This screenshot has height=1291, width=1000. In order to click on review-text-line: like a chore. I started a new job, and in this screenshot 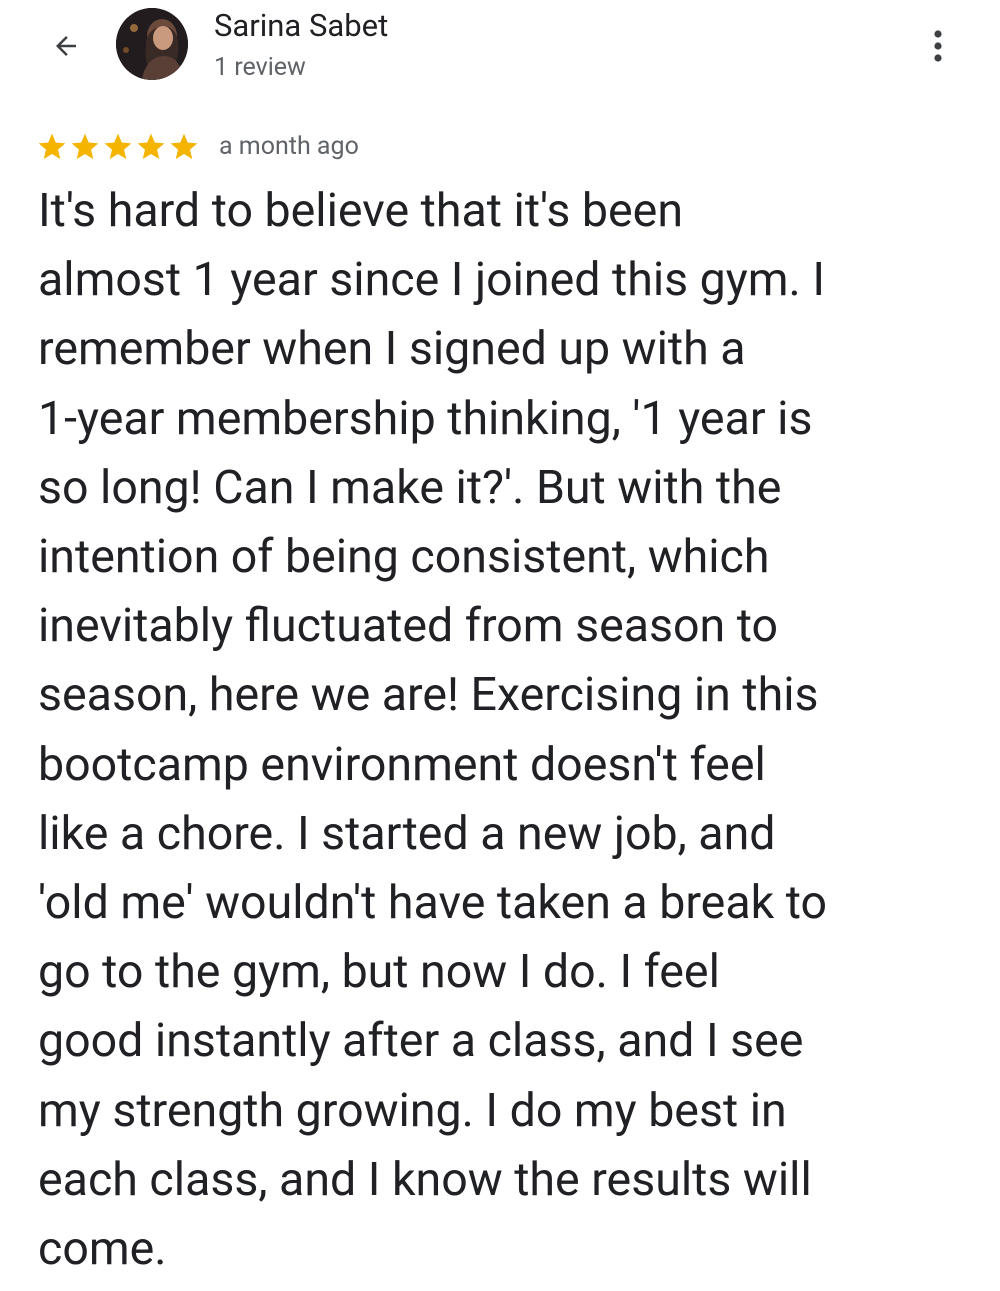, I will do `click(407, 833)`.